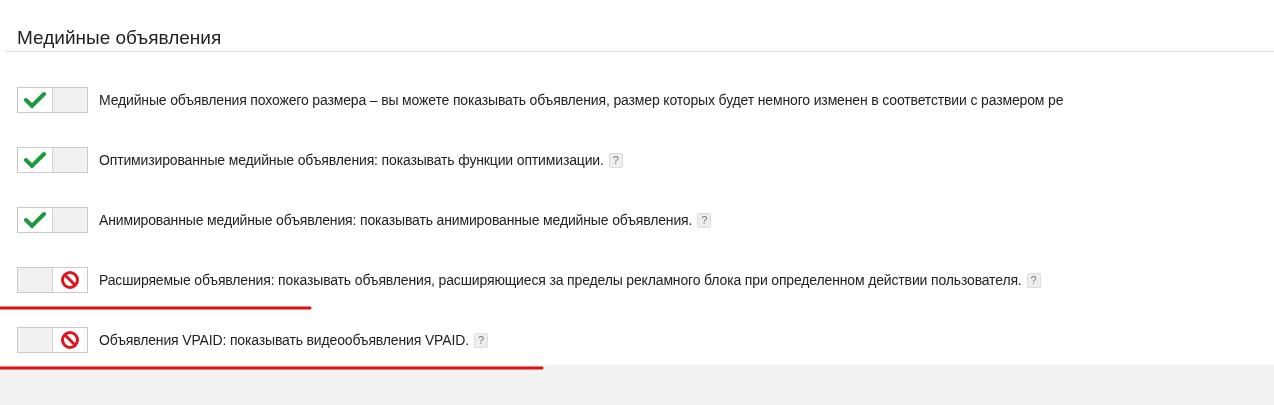  I want to click on option-label: Объявления VPAID: показывать видеообъявления VPAID., so click(284, 340).